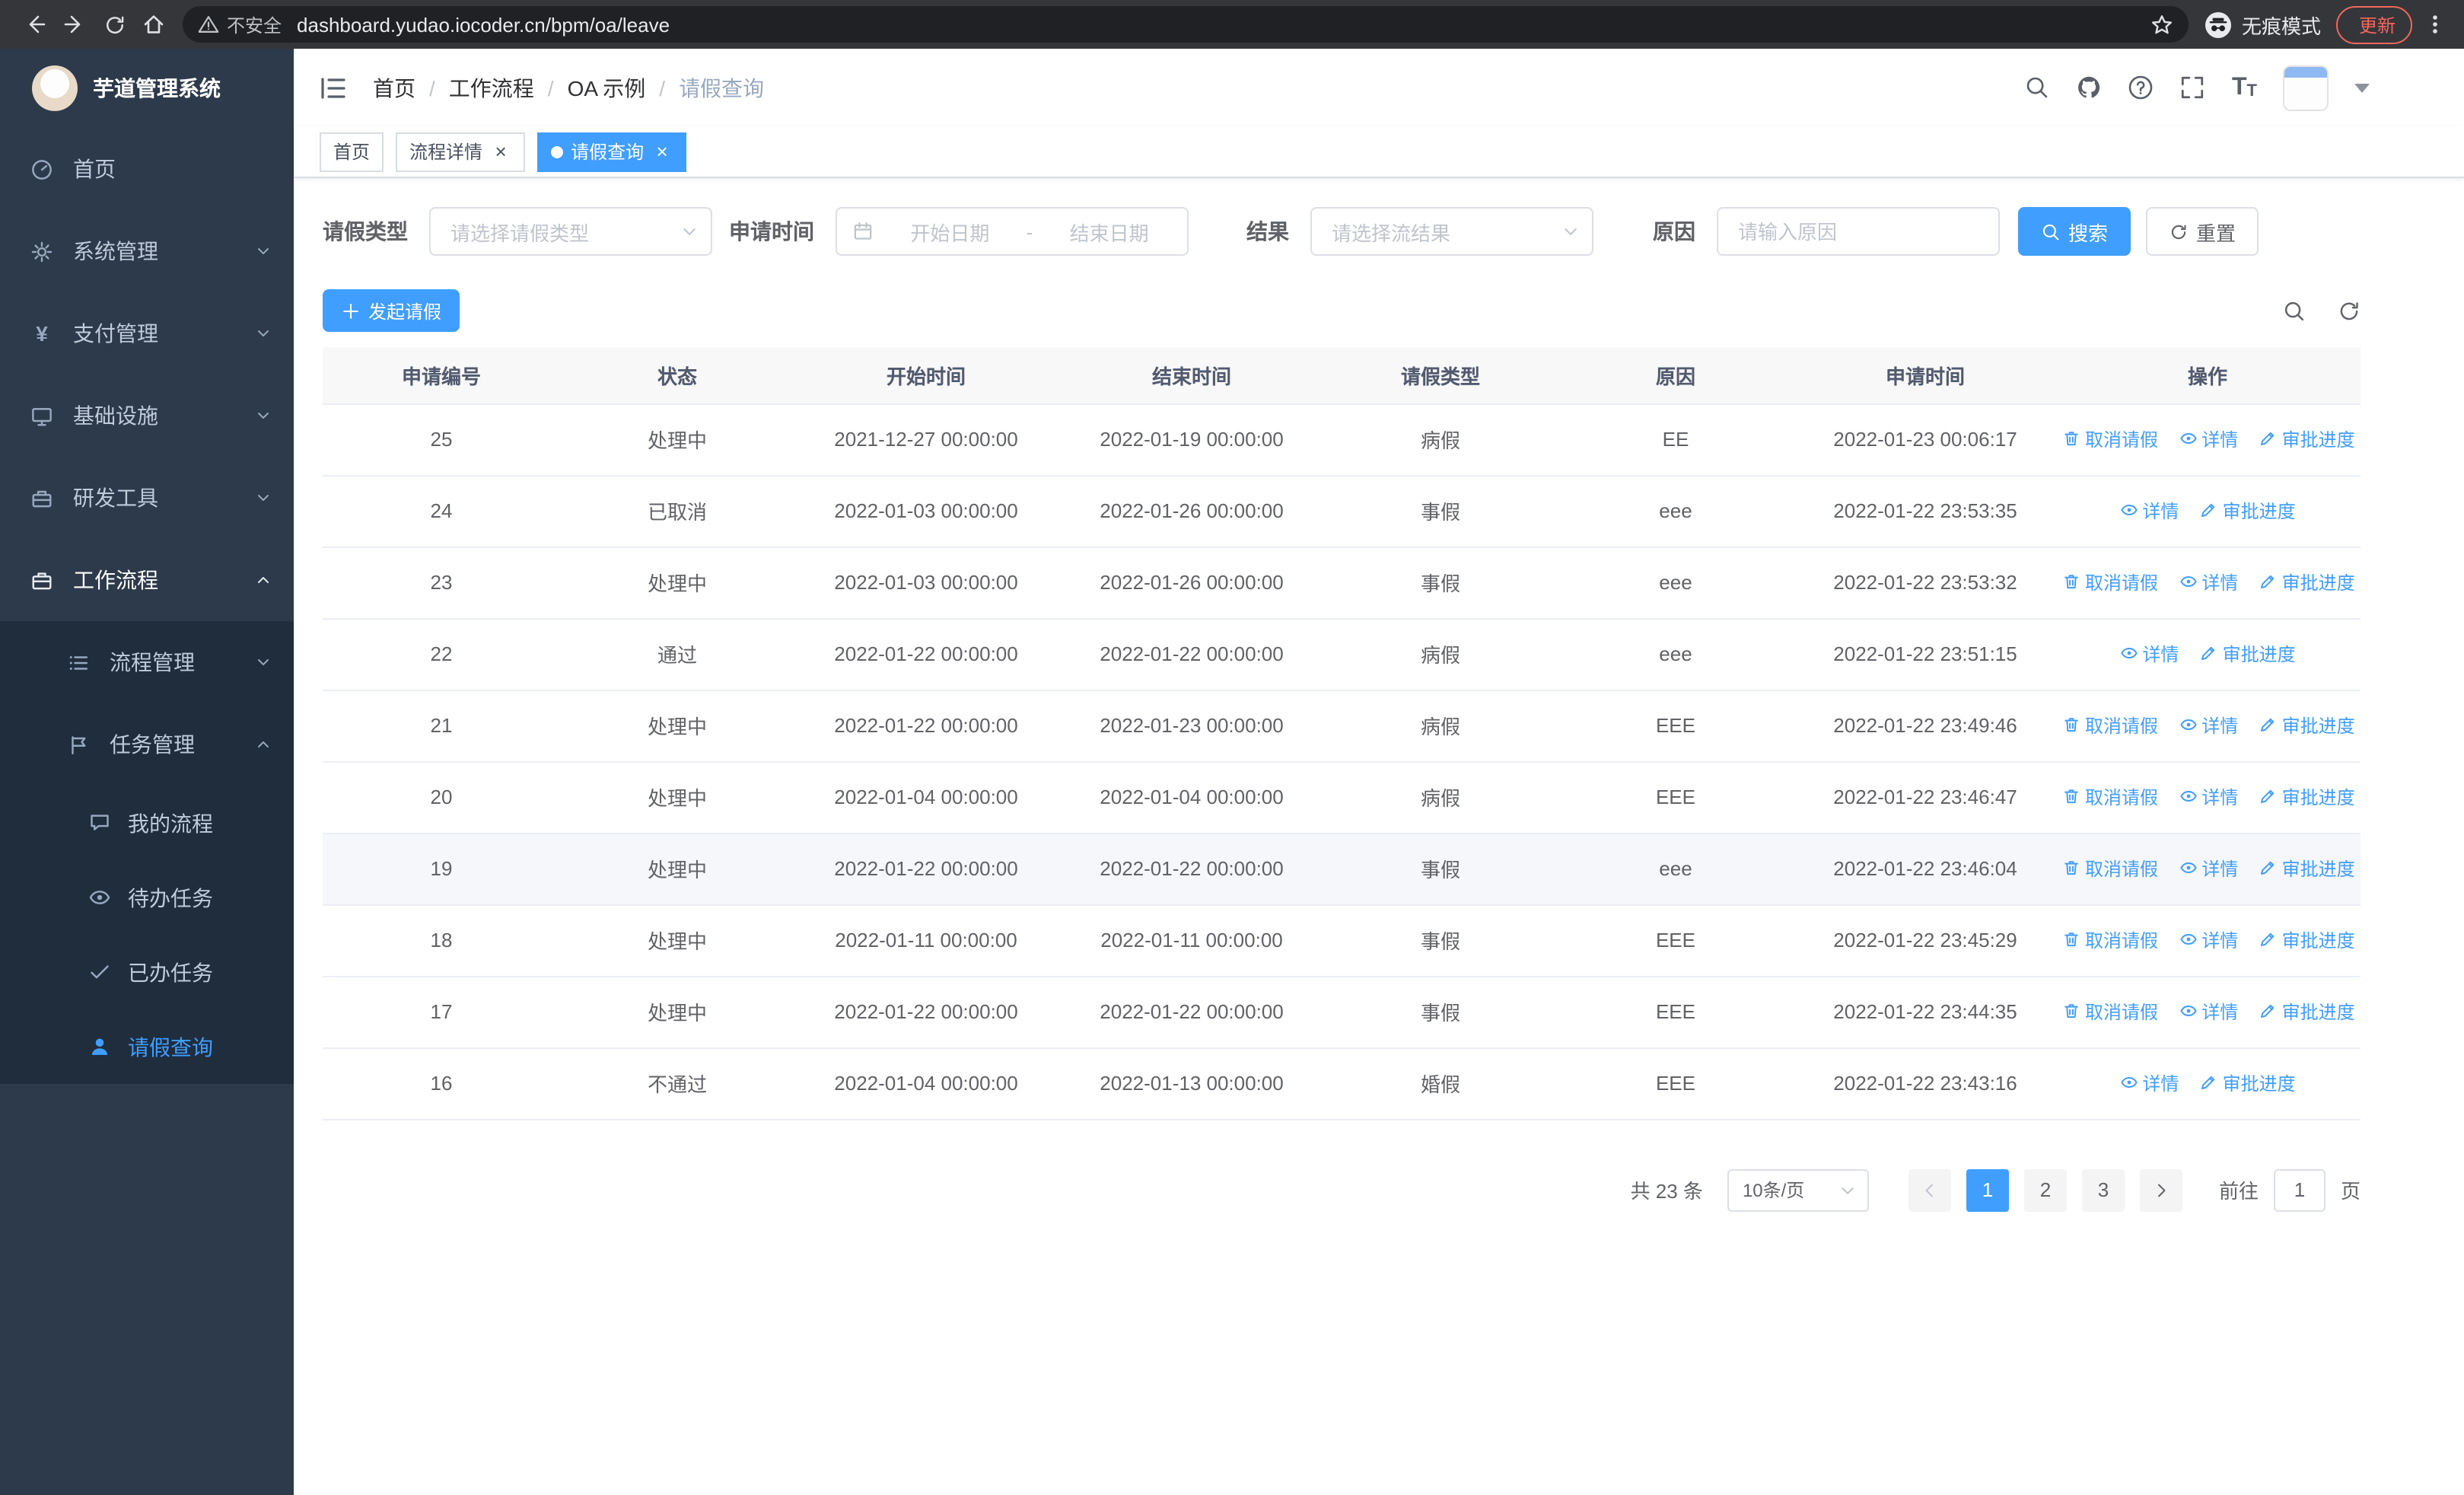  I want to click on browser-back-button, so click(35, 25).